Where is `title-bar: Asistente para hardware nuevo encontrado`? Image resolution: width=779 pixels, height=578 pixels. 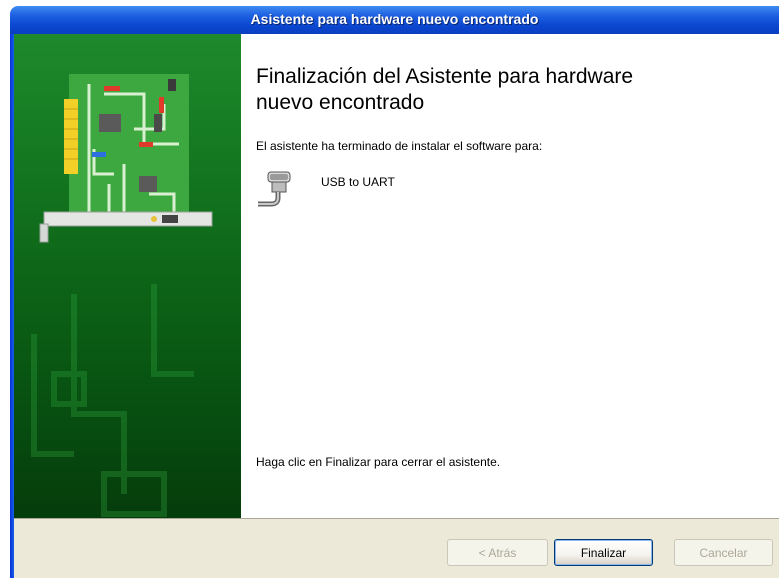 title-bar: Asistente para hardware nuevo encontrado is located at coordinates (394, 20).